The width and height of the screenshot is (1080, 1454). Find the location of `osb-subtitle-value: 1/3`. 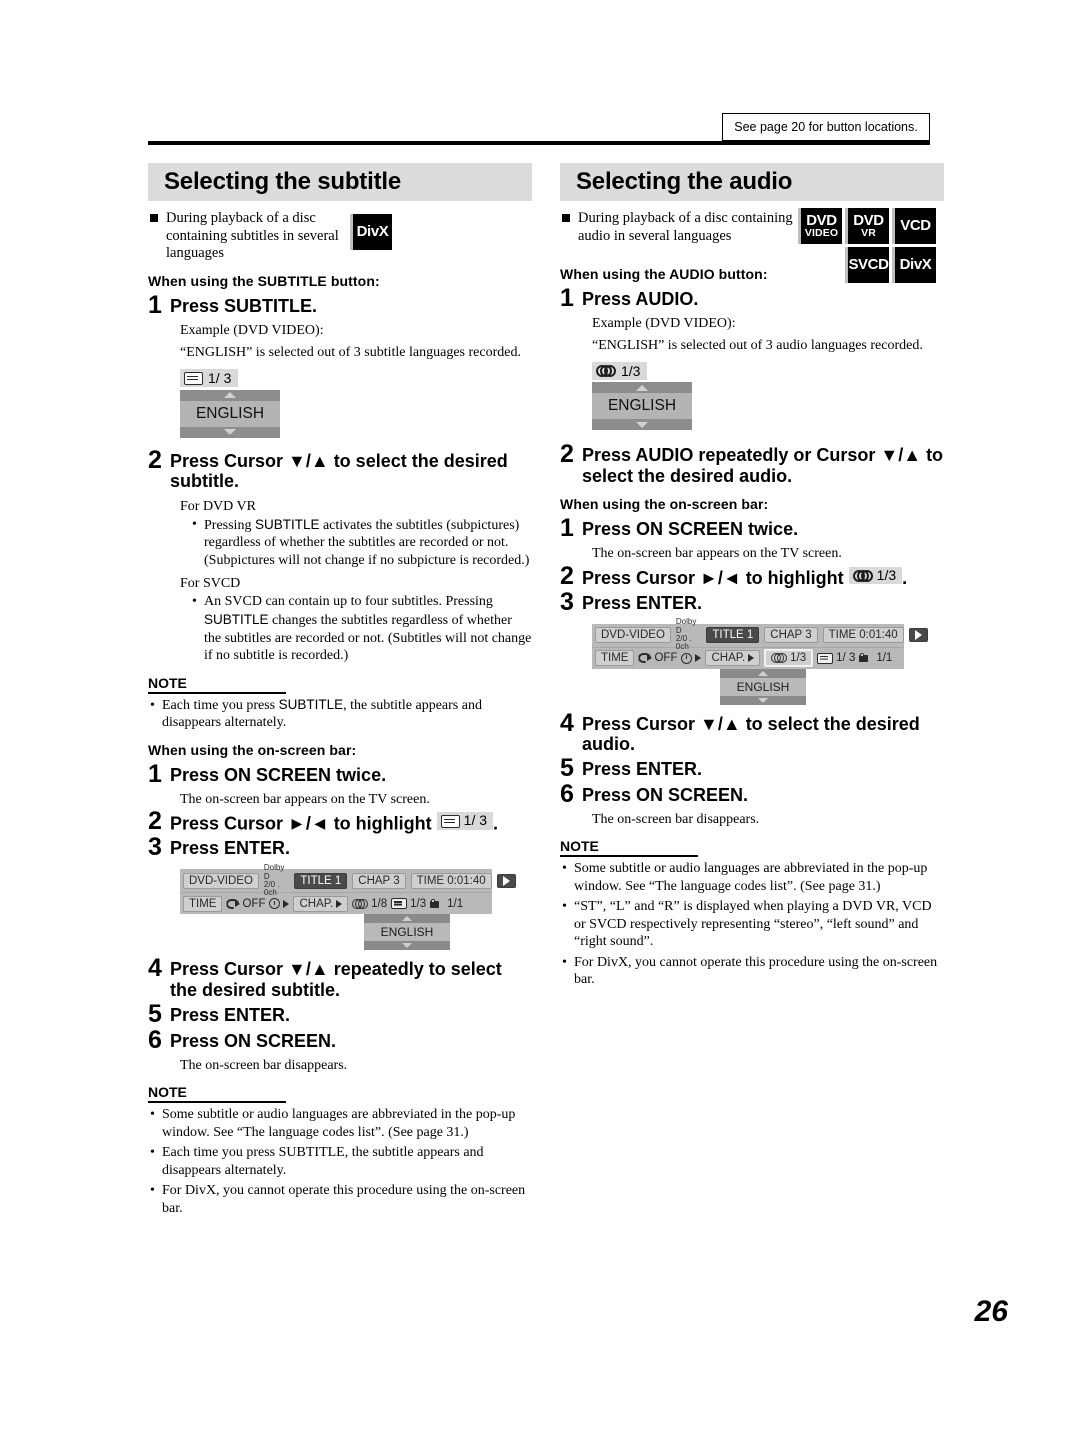

osb-subtitle-value: 1/3 is located at coordinates (418, 903).